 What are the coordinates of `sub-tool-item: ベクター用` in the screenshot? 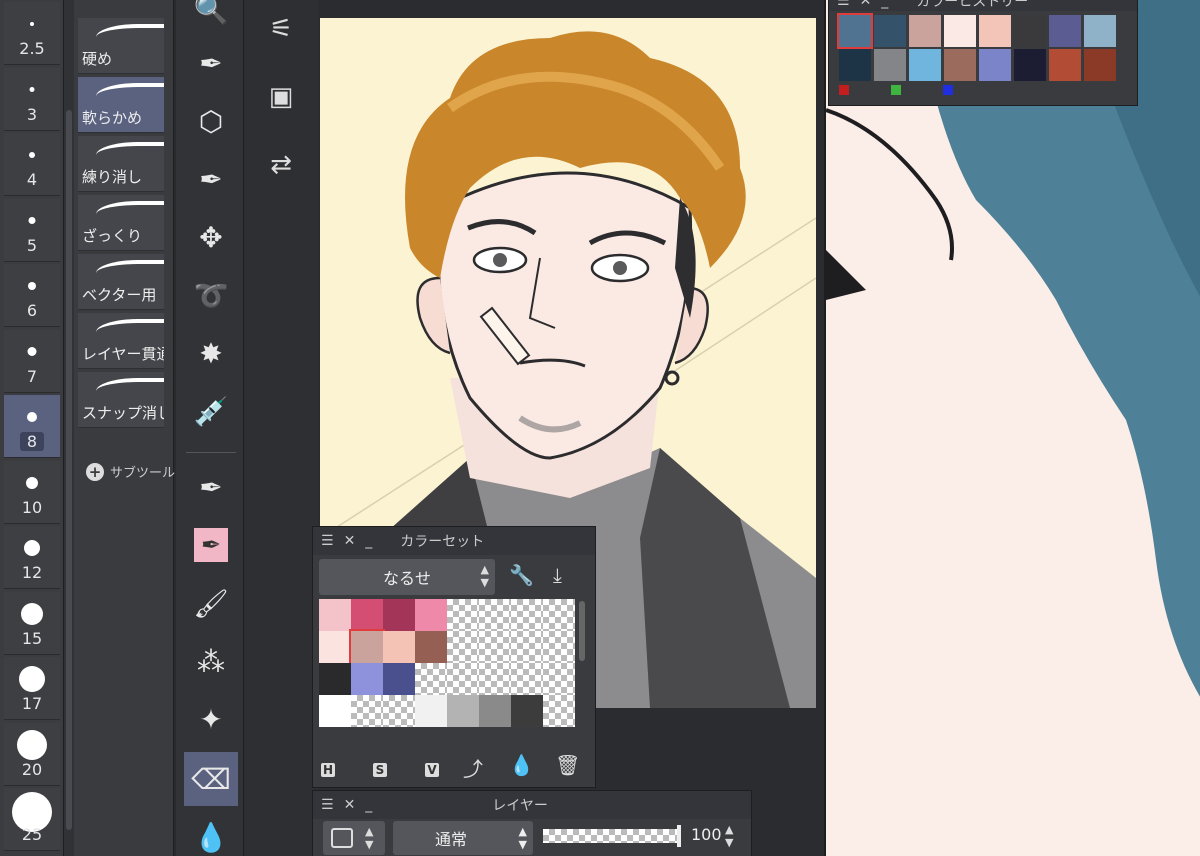 It's located at (121, 282).